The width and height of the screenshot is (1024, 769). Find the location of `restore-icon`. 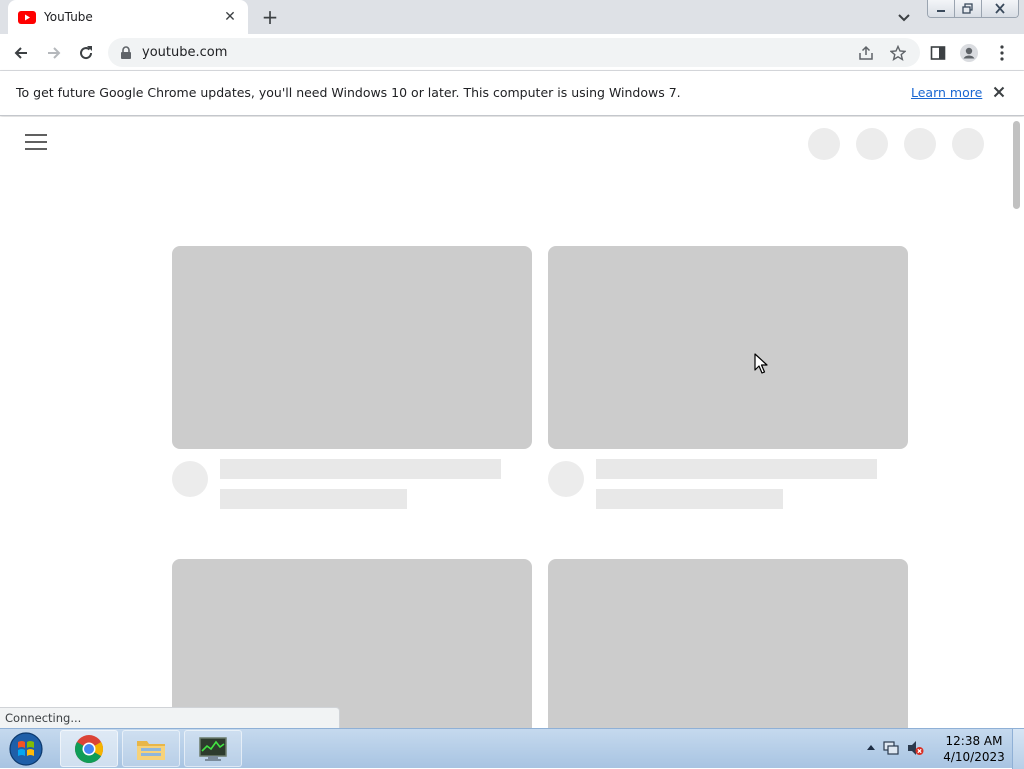

restore-icon is located at coordinates (967, 8).